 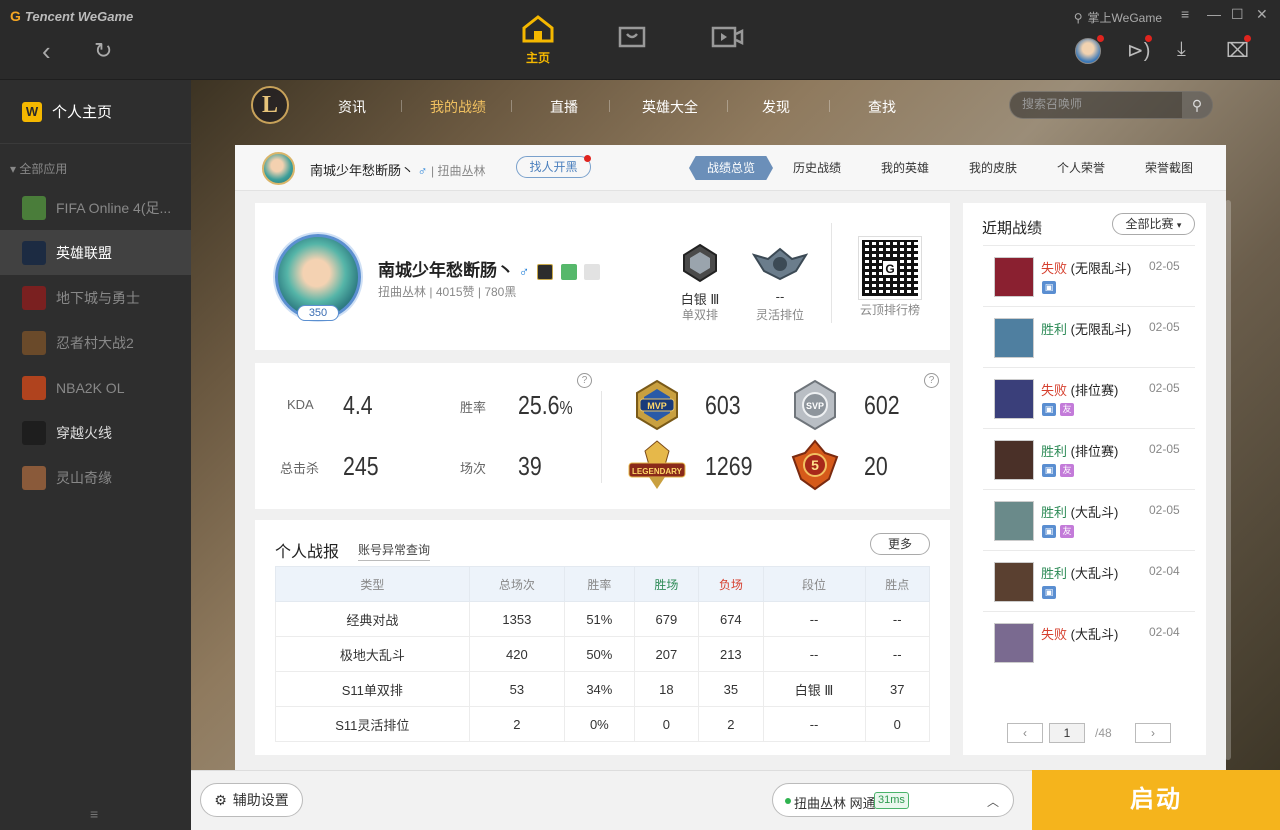 I want to click on match-item: 失败 (大乱斗) 02-04, so click(x=1089, y=641).